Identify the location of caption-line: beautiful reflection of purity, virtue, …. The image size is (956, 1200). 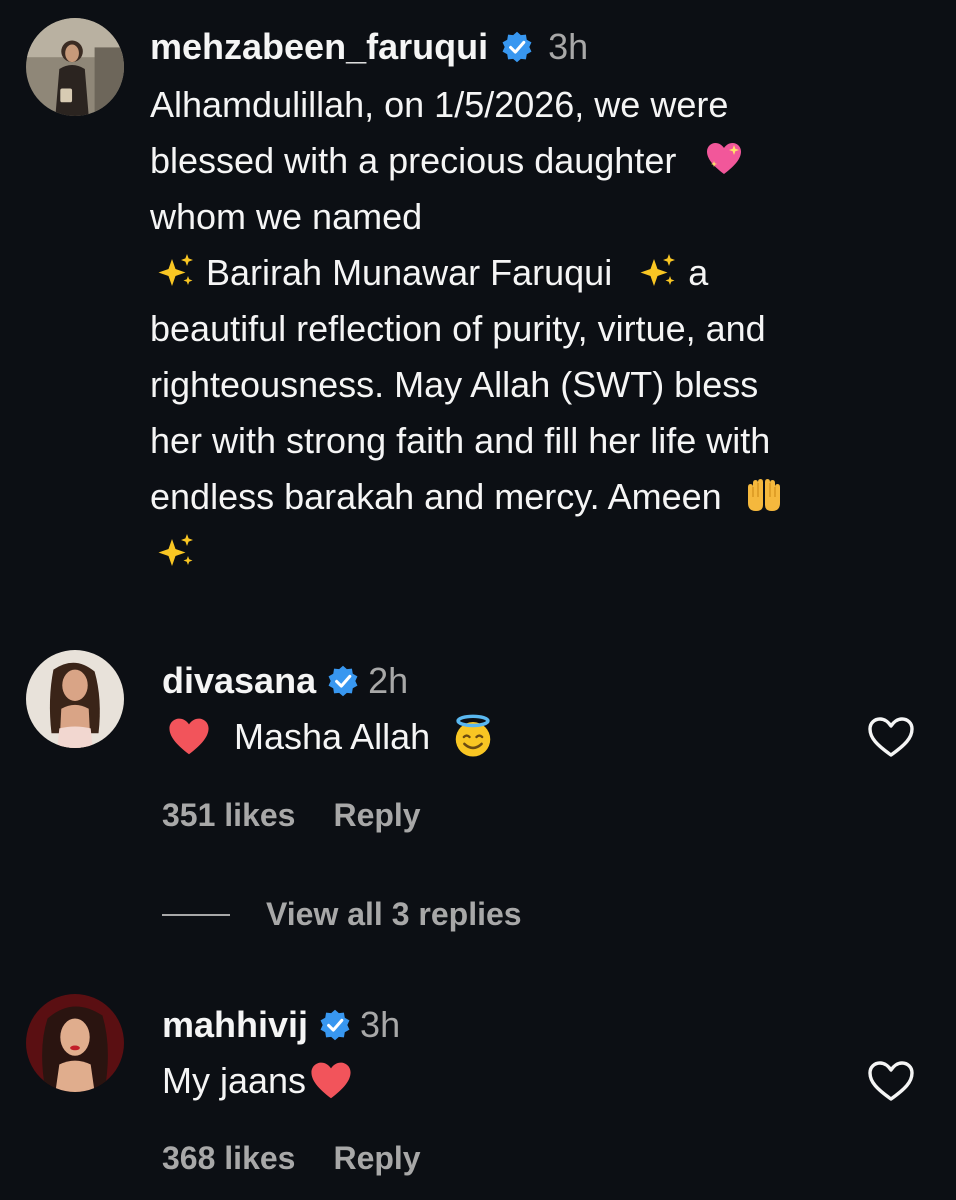
(458, 328).